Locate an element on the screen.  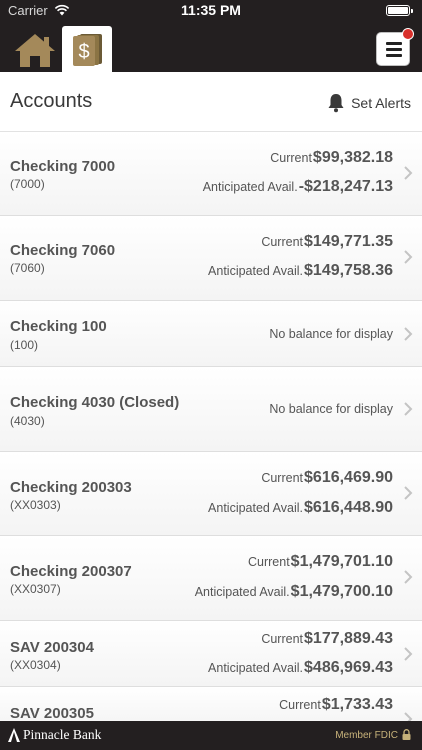
account-name: Checking 7060 is located at coordinates (63, 250).